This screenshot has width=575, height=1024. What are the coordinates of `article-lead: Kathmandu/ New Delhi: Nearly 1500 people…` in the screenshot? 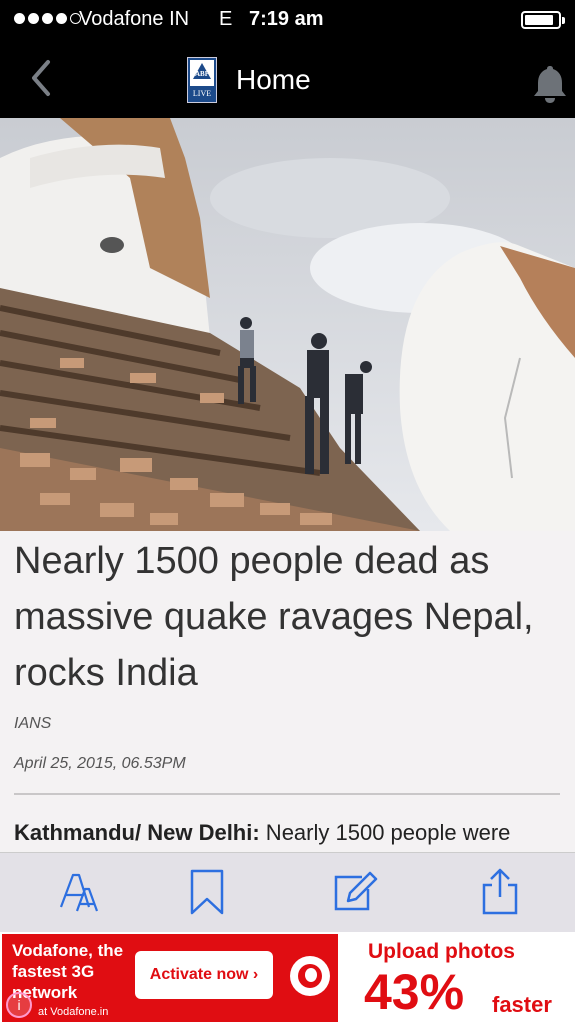 It's located at (262, 833).